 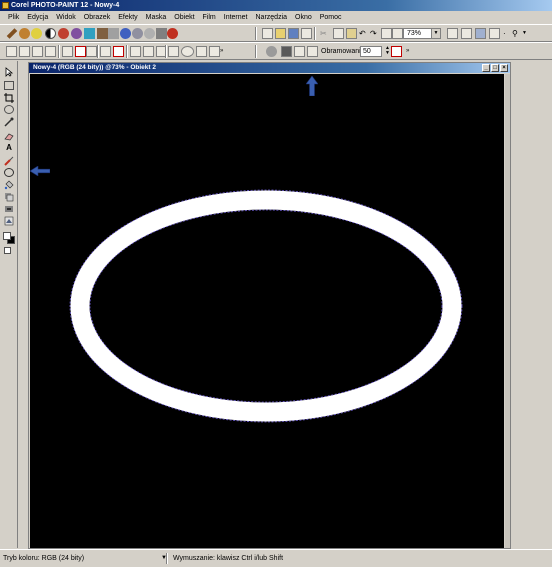 I want to click on menu-maska: Maska, so click(x=156, y=17).